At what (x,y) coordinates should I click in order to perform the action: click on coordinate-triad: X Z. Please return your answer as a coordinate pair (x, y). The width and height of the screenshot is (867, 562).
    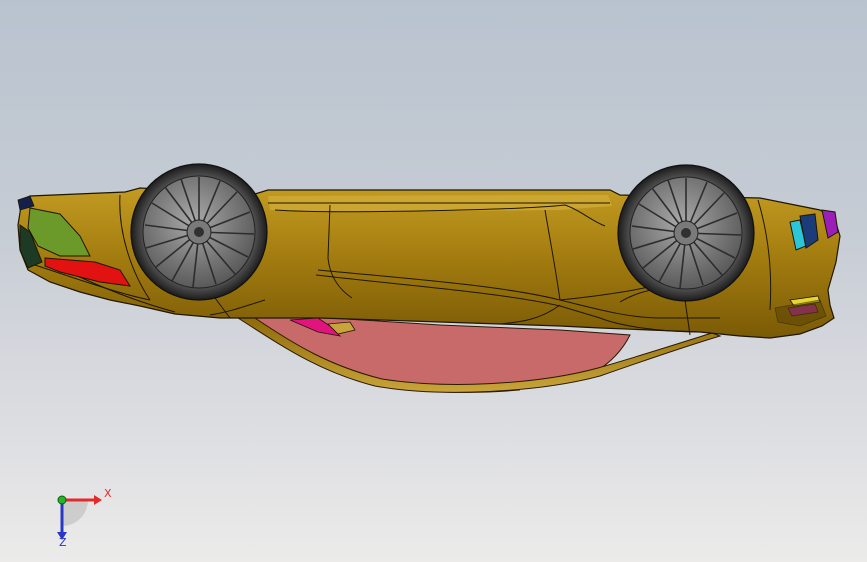
    Looking at the image, I should click on (84, 517).